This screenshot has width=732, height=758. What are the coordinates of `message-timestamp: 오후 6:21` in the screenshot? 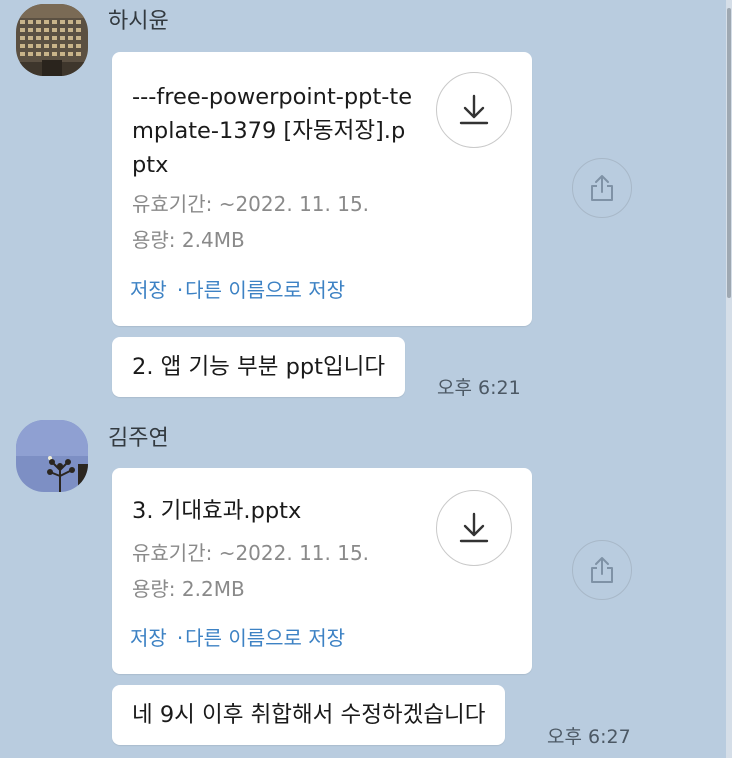 It's located at (479, 388).